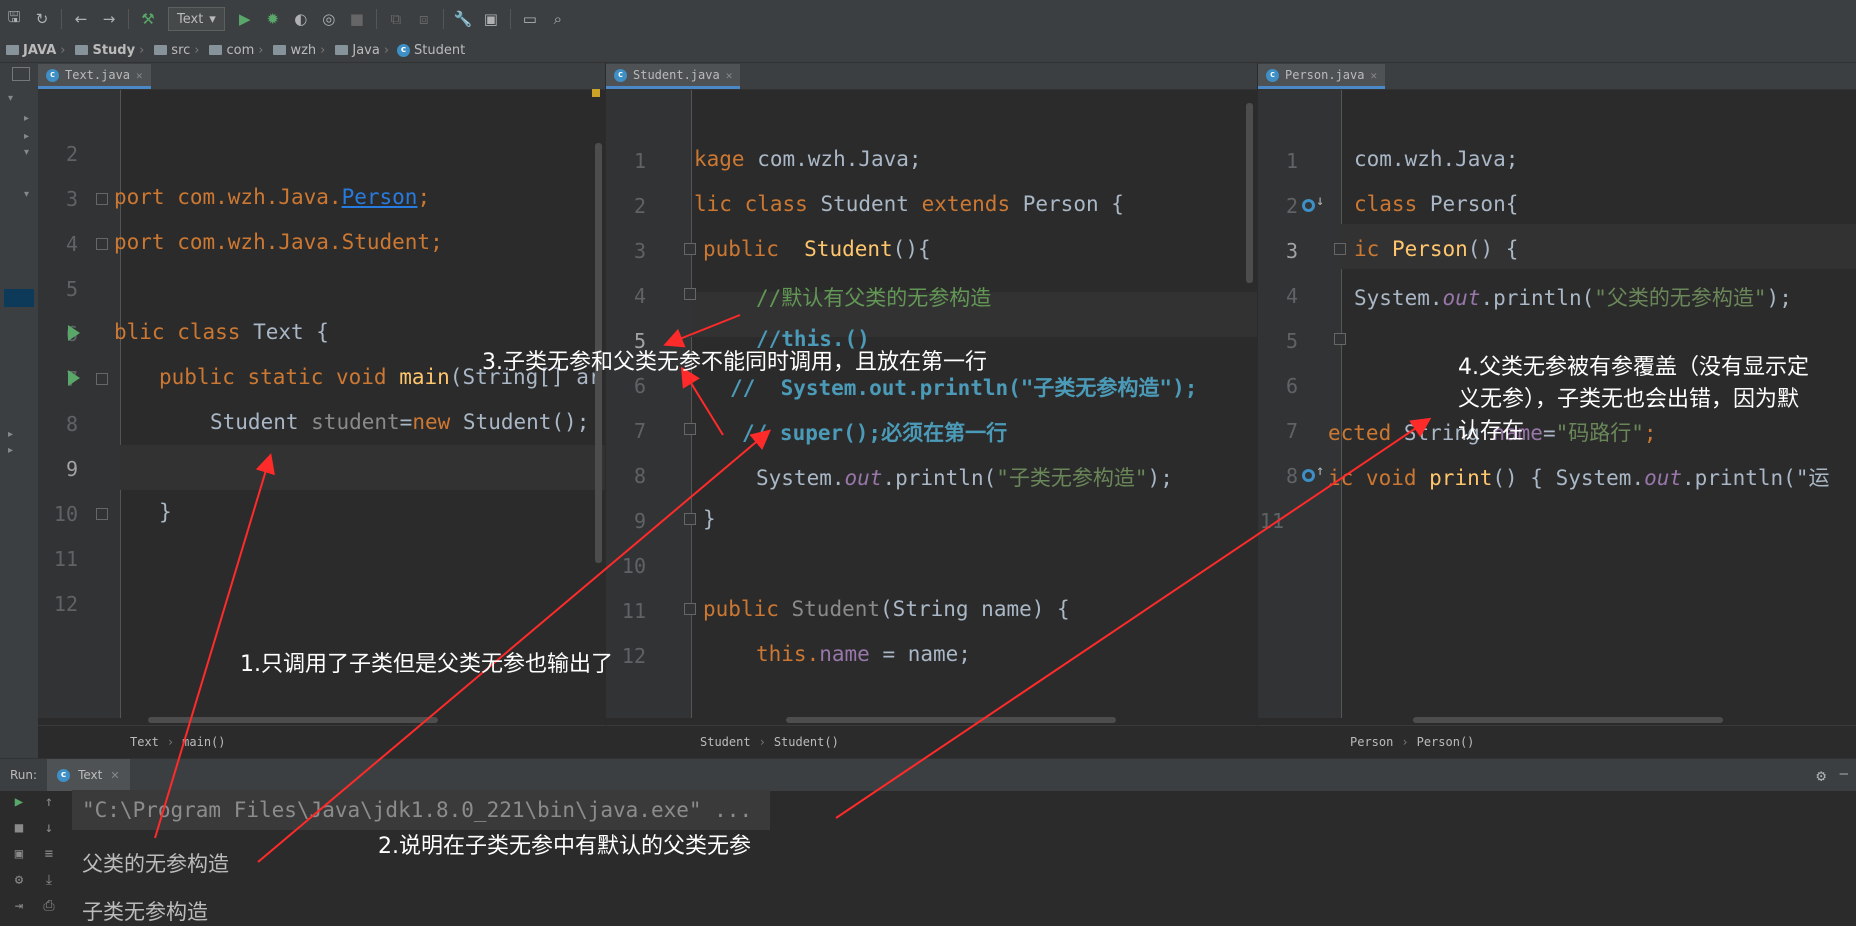  Describe the element at coordinates (734, 362) in the screenshot. I see `annotation-text: 3.子类无参和父类无参不能同时调用，且放在第一行` at that location.